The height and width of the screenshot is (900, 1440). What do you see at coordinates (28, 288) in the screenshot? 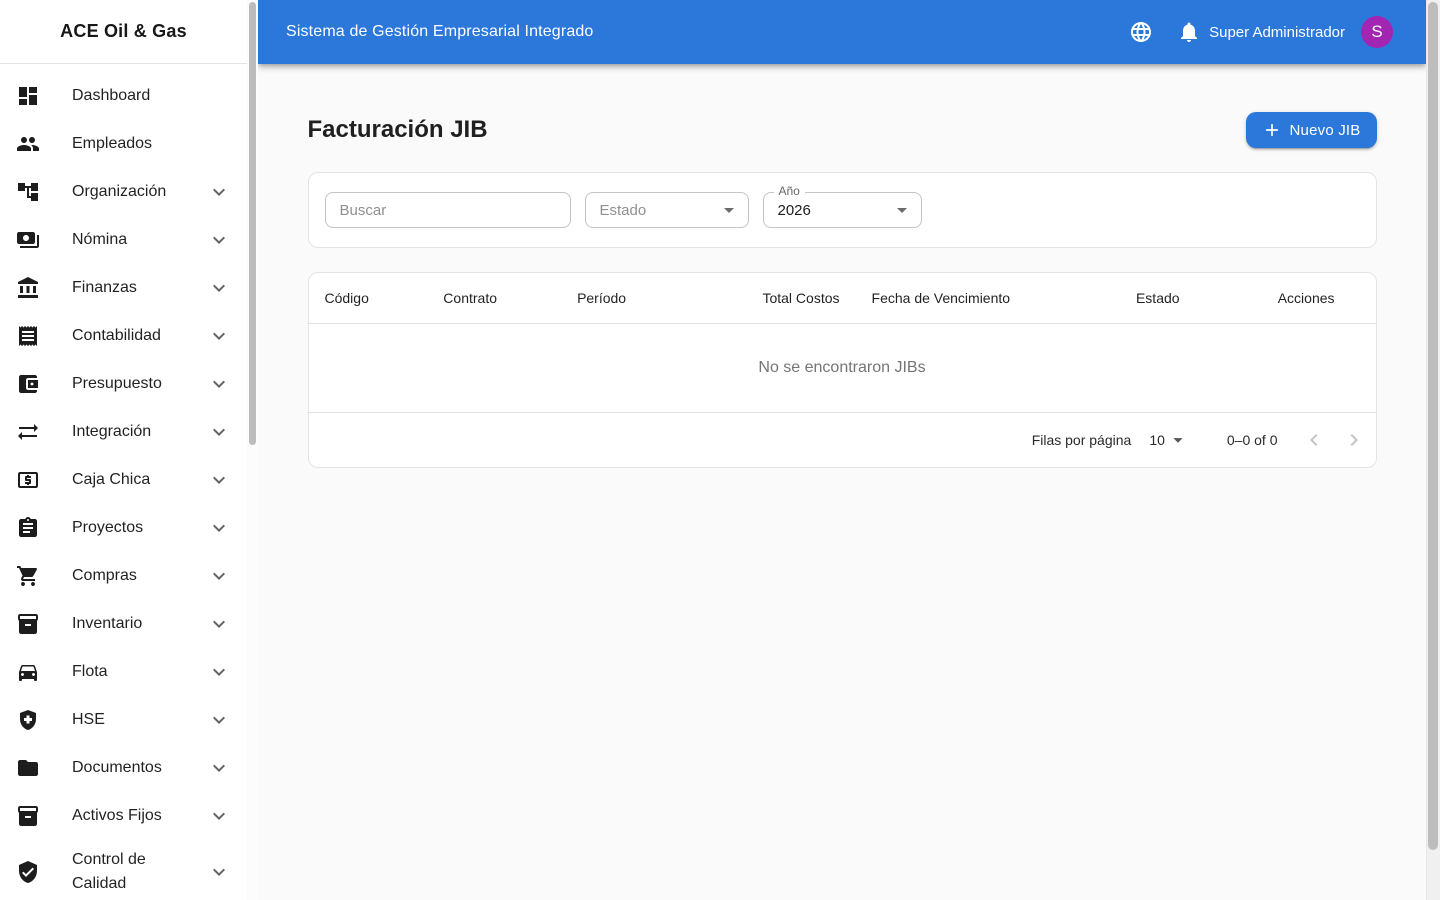
I see `bank-icon` at bounding box center [28, 288].